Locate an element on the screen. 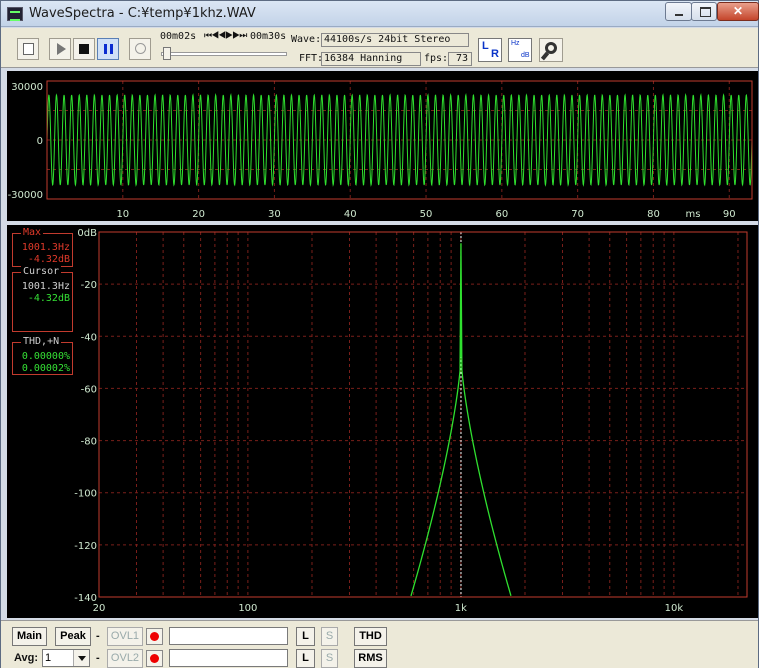  cursor-frequency: 1001.3Hz is located at coordinates (45, 286).